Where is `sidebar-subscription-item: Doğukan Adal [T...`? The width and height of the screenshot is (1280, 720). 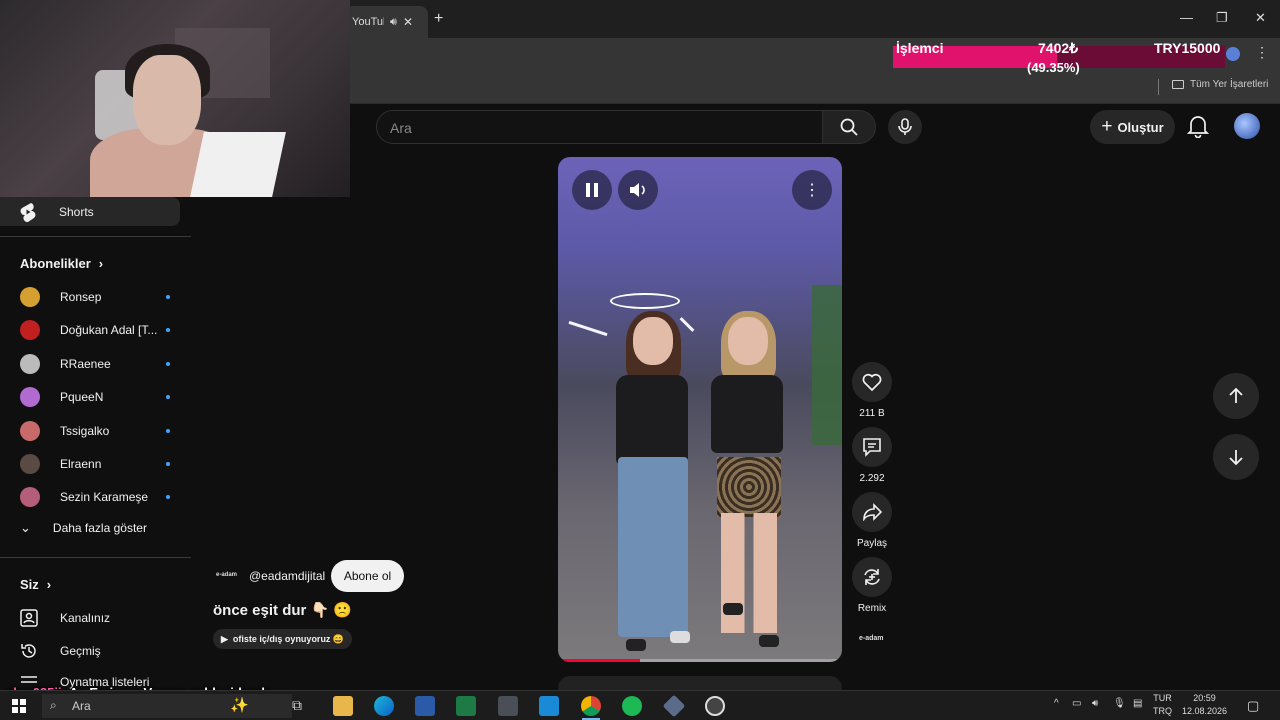 sidebar-subscription-item: Doğukan Adal [T... is located at coordinates (95, 330).